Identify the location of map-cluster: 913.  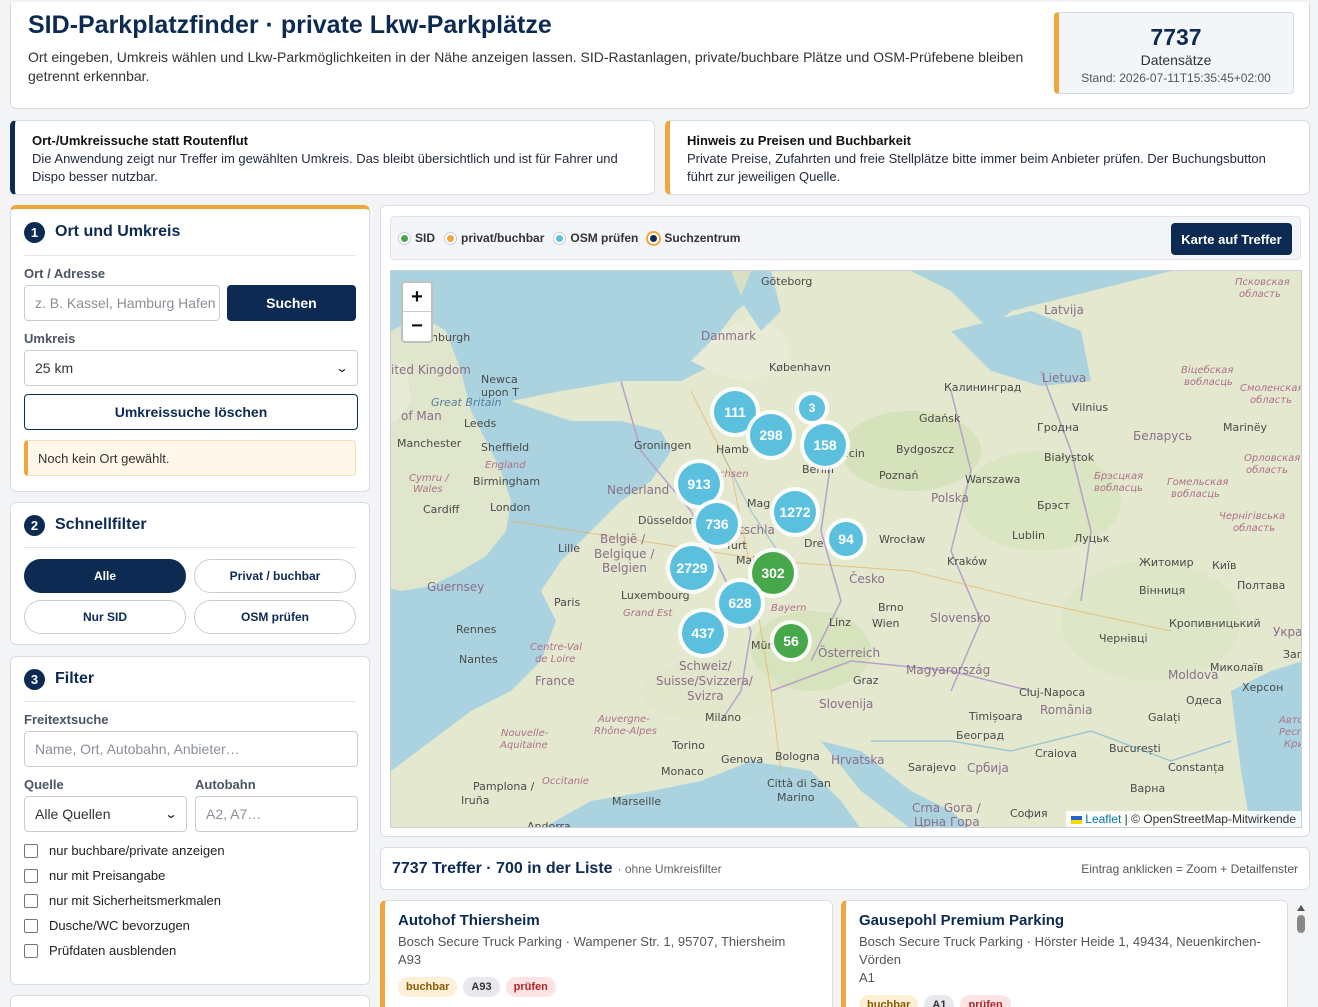
(699, 484).